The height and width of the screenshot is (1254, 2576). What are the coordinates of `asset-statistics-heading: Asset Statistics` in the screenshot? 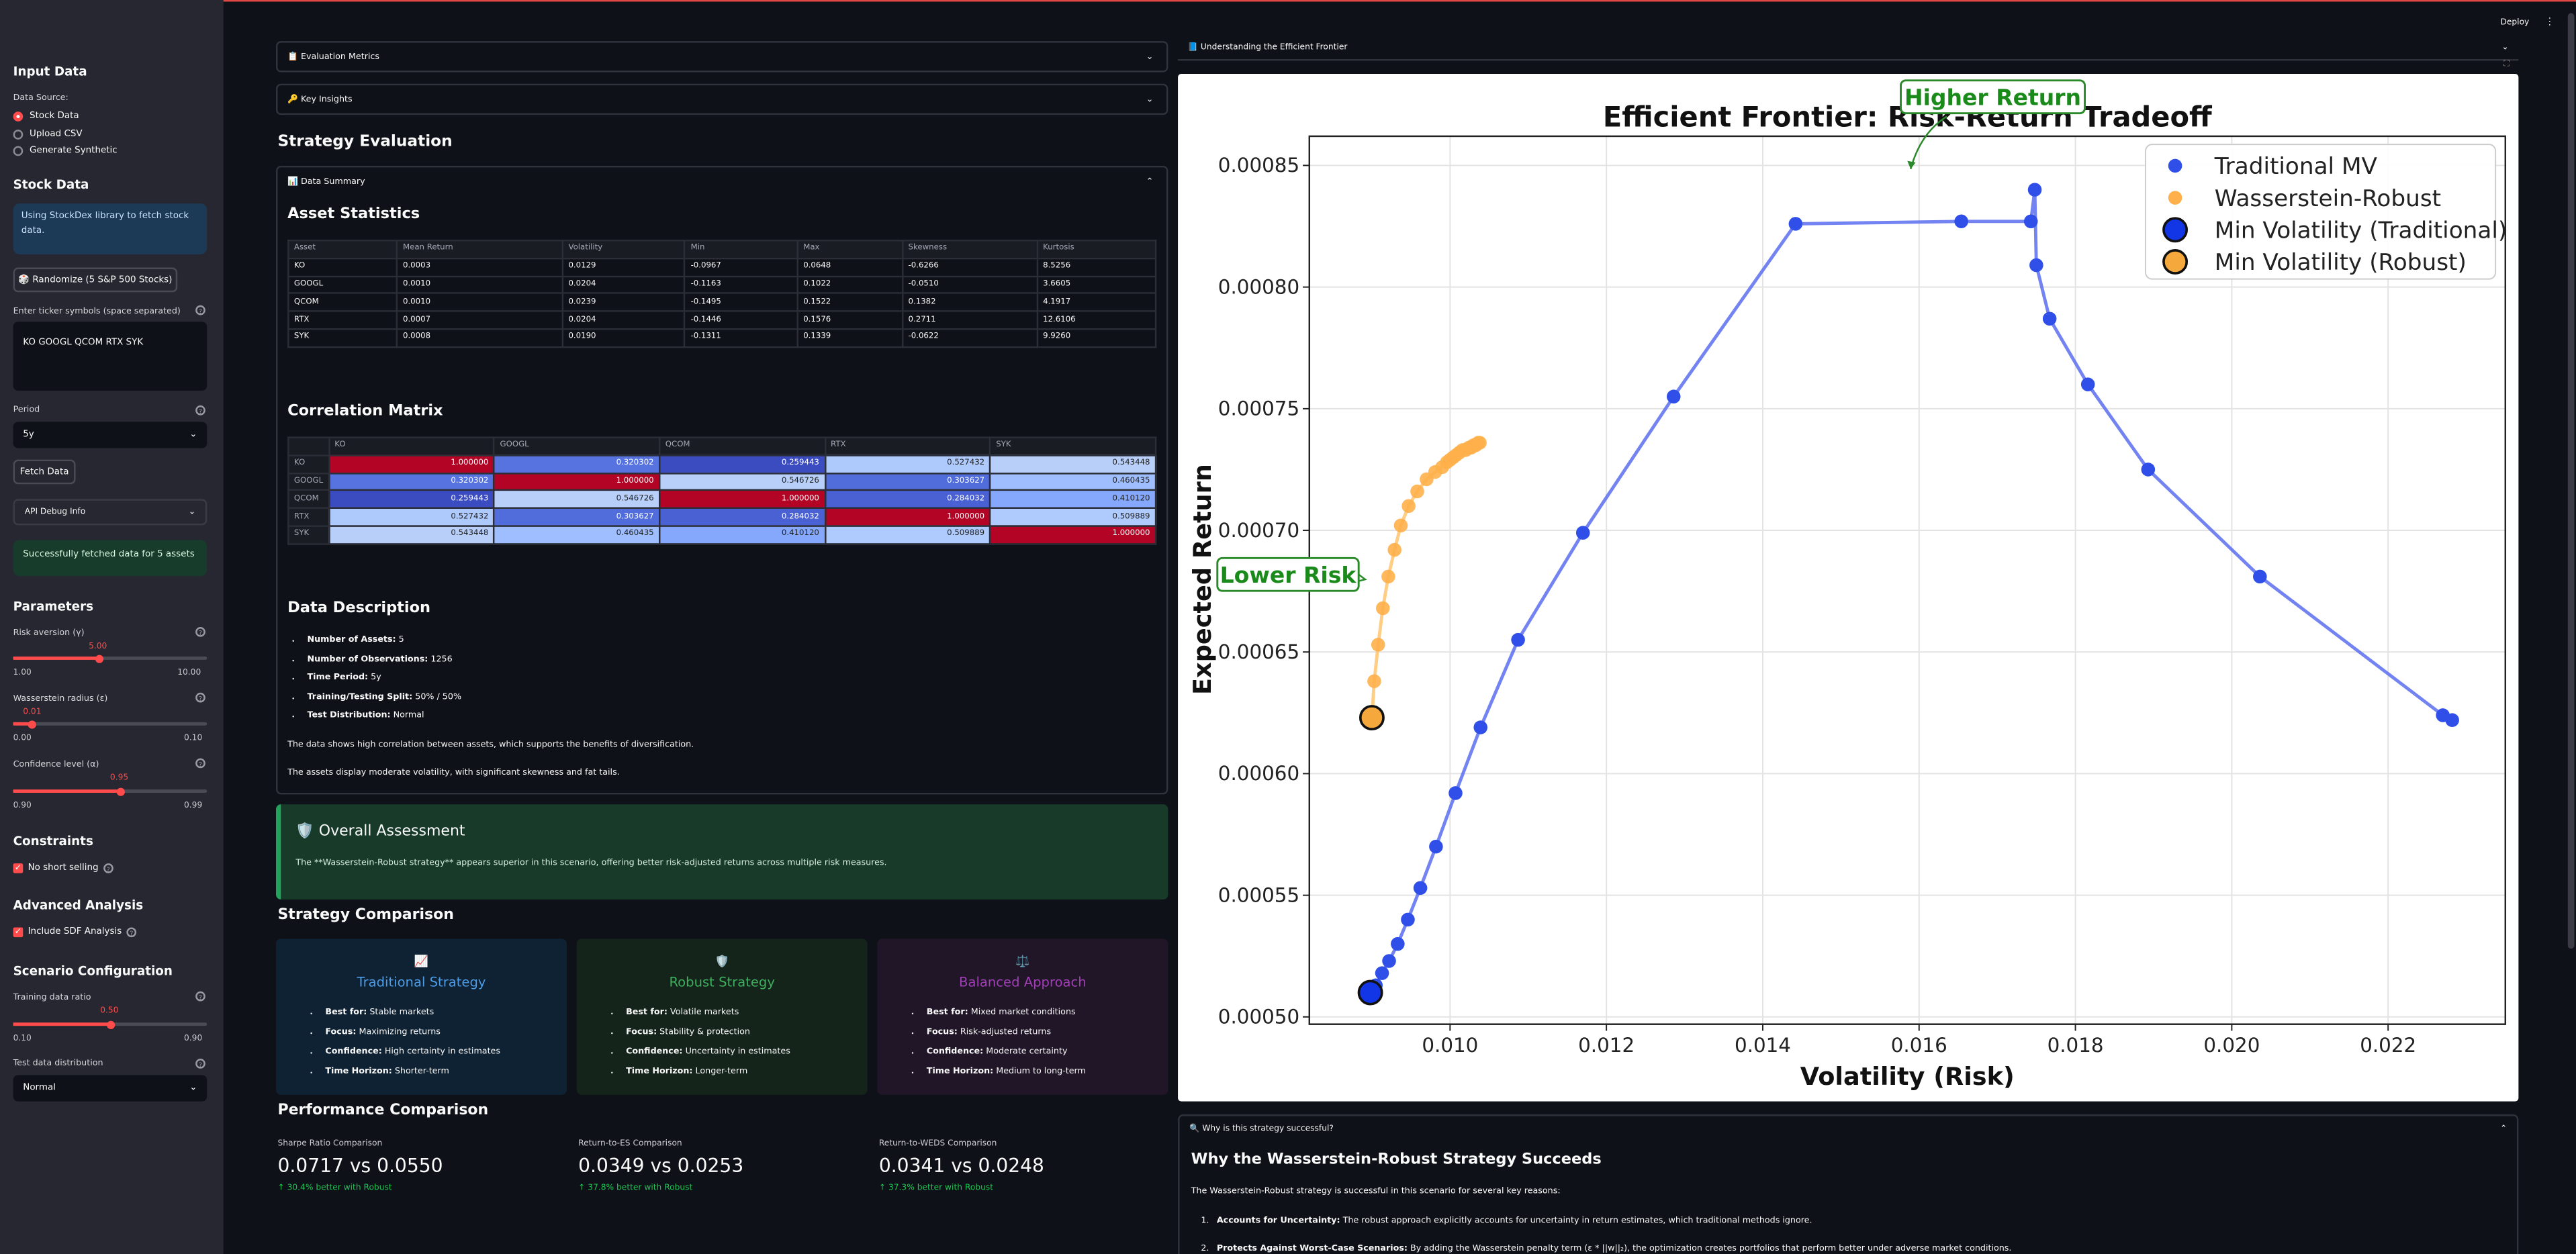 It's located at (353, 214).